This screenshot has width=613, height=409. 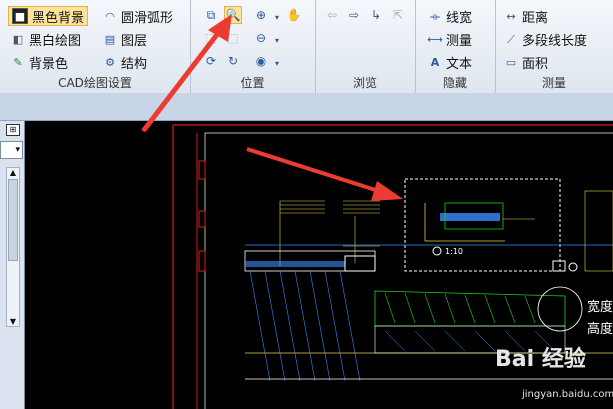 What do you see at coordinates (459, 18) in the screenshot?
I see `line-width-label: 线宽` at bounding box center [459, 18].